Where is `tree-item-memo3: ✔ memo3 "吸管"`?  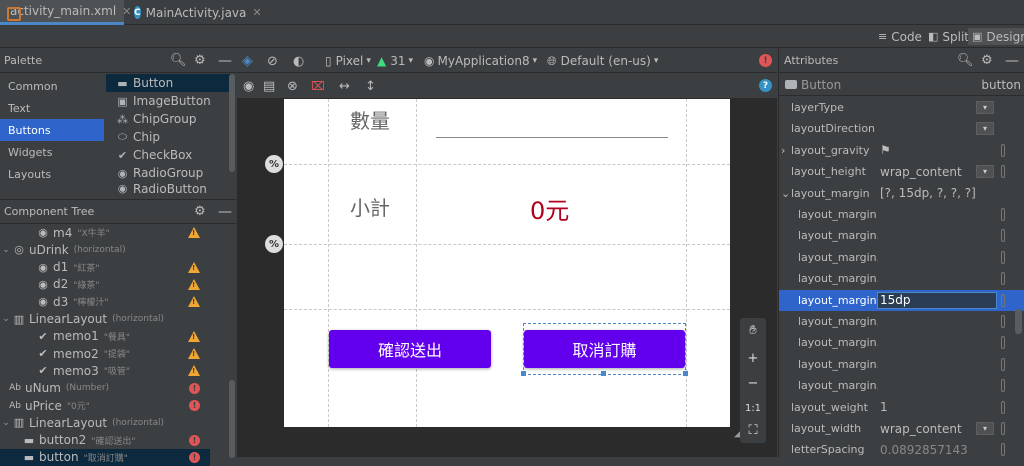 tree-item-memo3: ✔ memo3 "吸管" is located at coordinates (105, 370).